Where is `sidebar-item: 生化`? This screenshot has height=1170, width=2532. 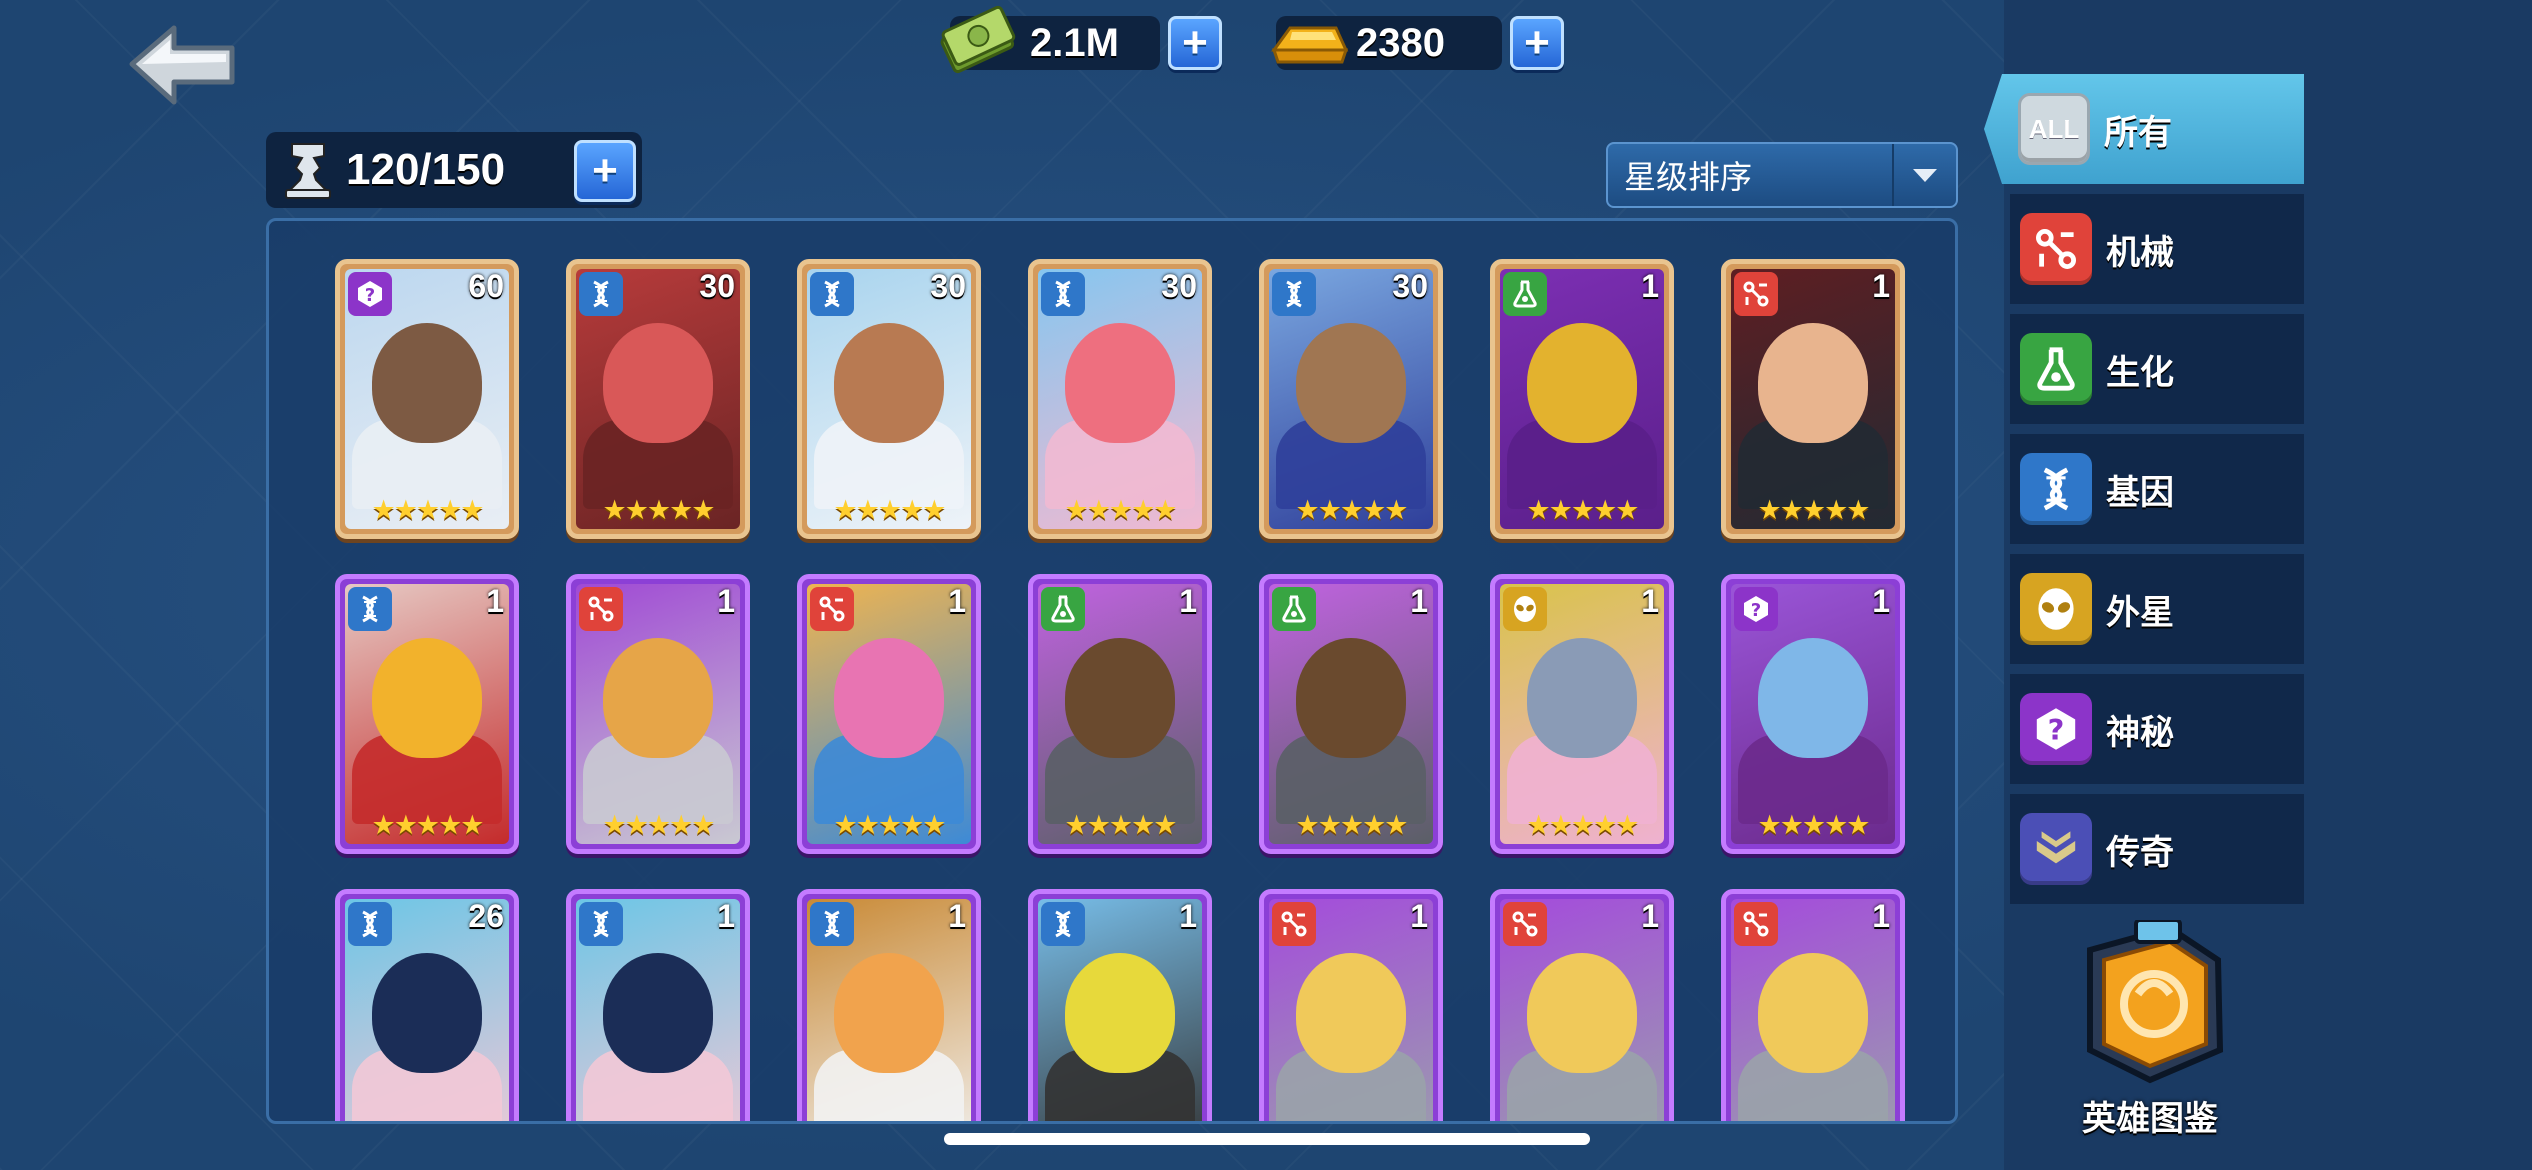
sidebar-item: 生化 is located at coordinates (2157, 369).